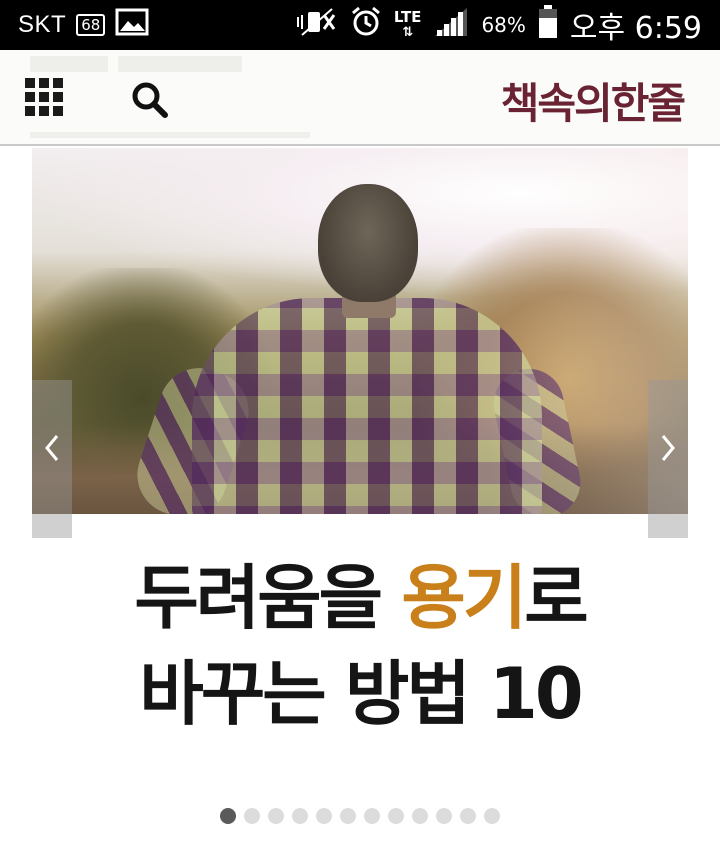 The width and height of the screenshot is (720, 845). Describe the element at coordinates (635, 28) in the screenshot. I see `clock: 오후 6:59` at that location.